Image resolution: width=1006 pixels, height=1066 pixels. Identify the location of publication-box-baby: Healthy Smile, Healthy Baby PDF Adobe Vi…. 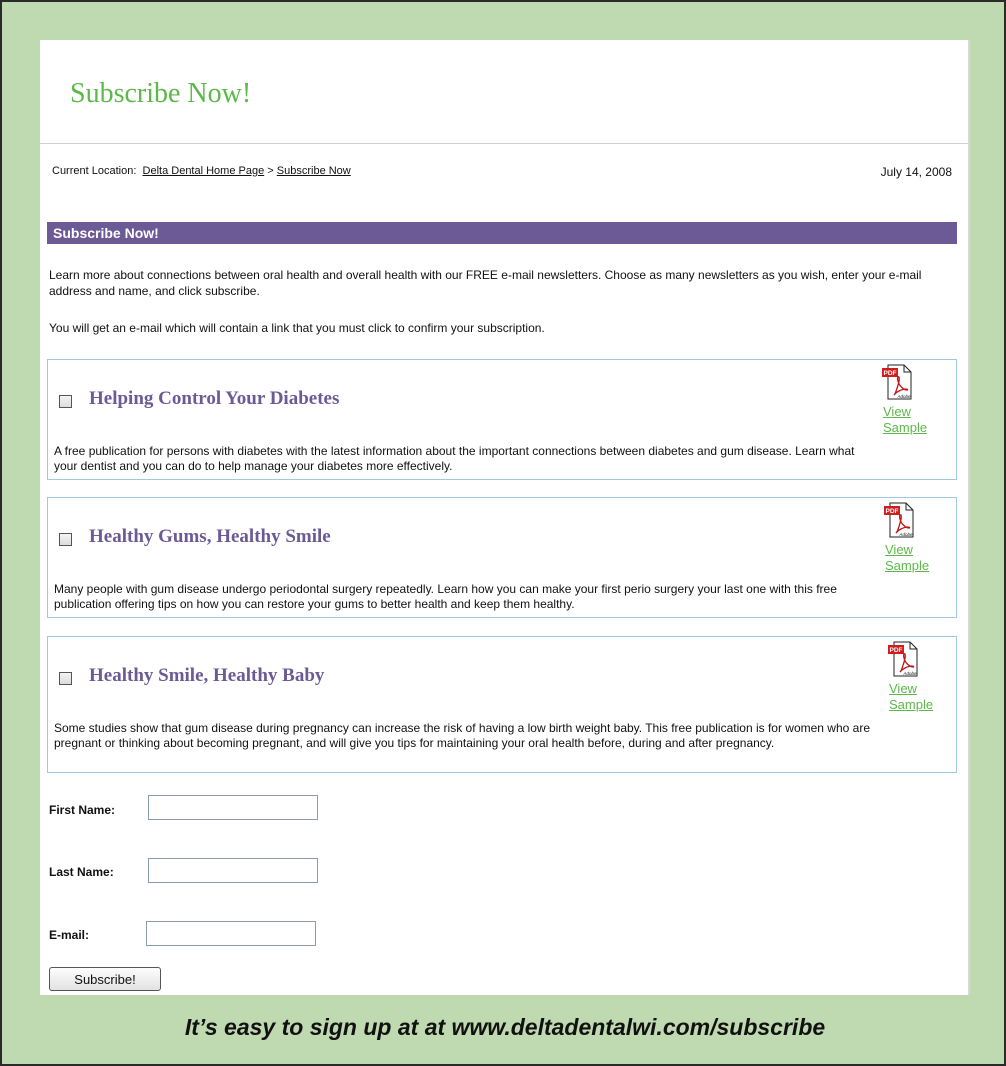
(502, 704).